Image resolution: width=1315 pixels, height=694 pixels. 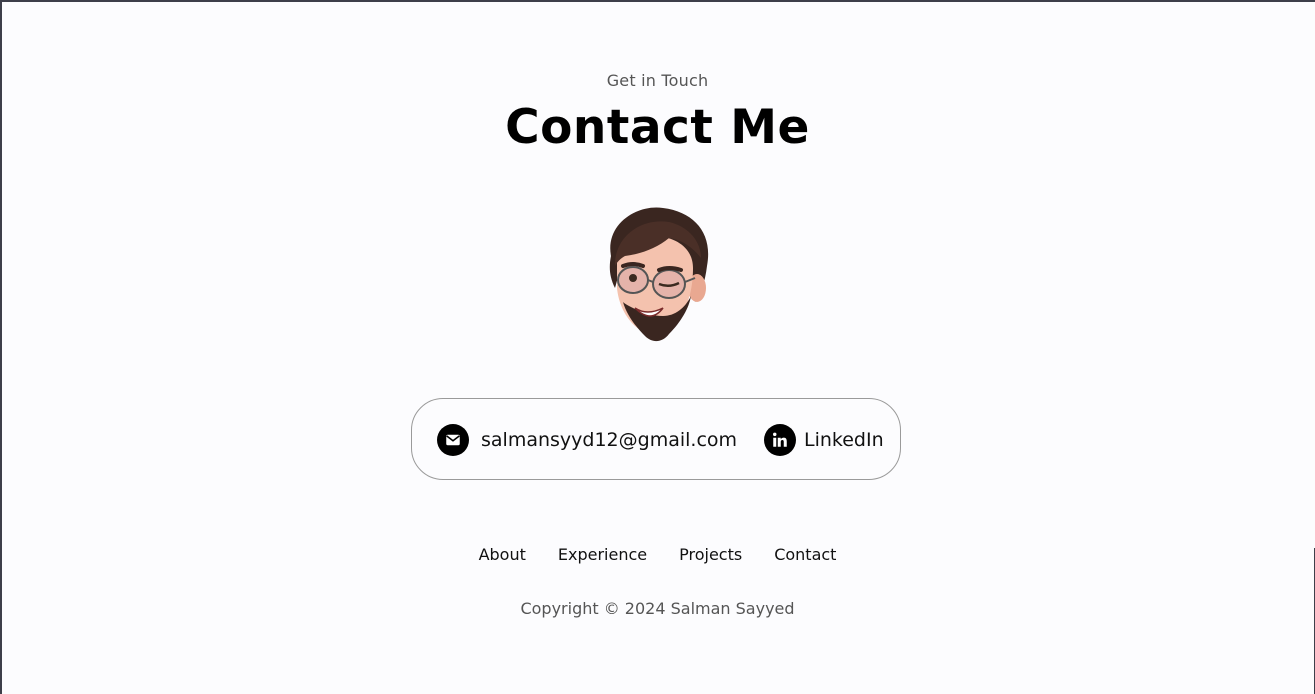 What do you see at coordinates (659, 274) in the screenshot?
I see `memoji-avatar` at bounding box center [659, 274].